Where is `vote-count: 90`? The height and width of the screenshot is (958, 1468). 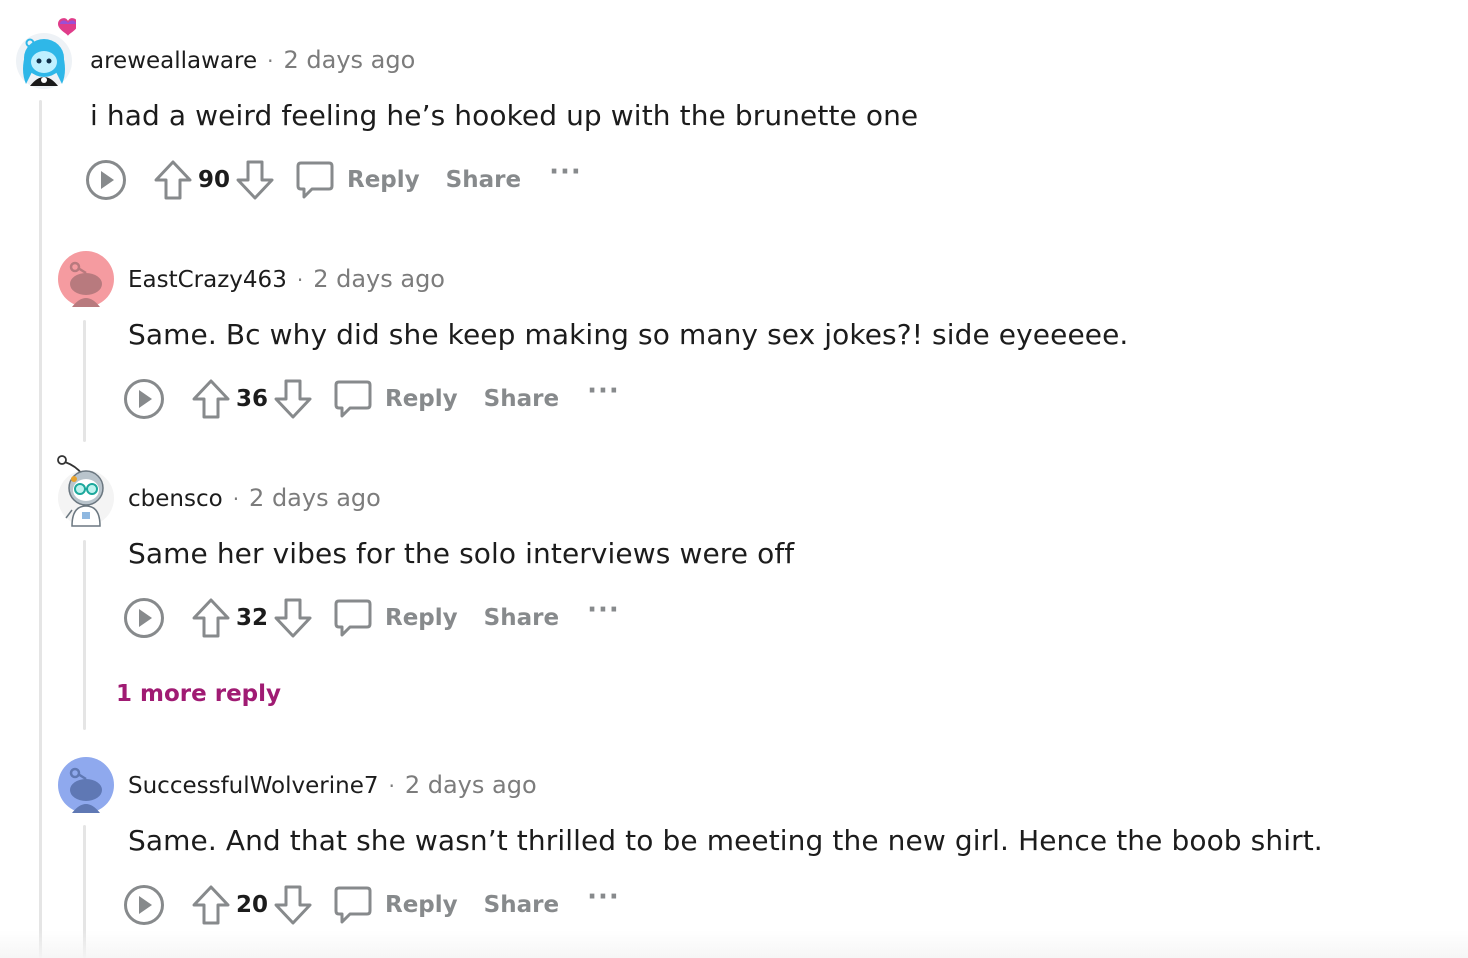
vote-count: 90 is located at coordinates (213, 180).